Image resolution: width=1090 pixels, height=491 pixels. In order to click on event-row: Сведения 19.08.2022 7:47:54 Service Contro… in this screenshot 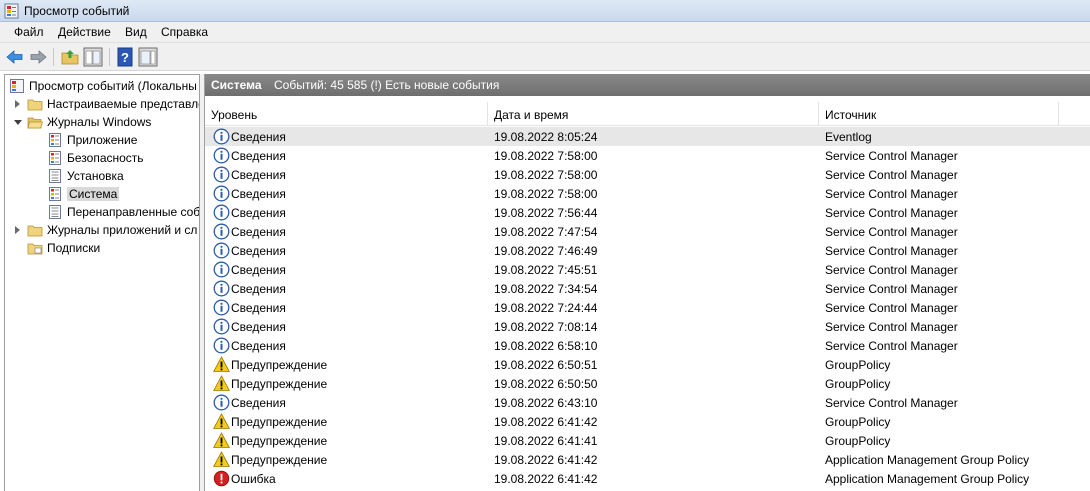, I will do `click(647, 231)`.